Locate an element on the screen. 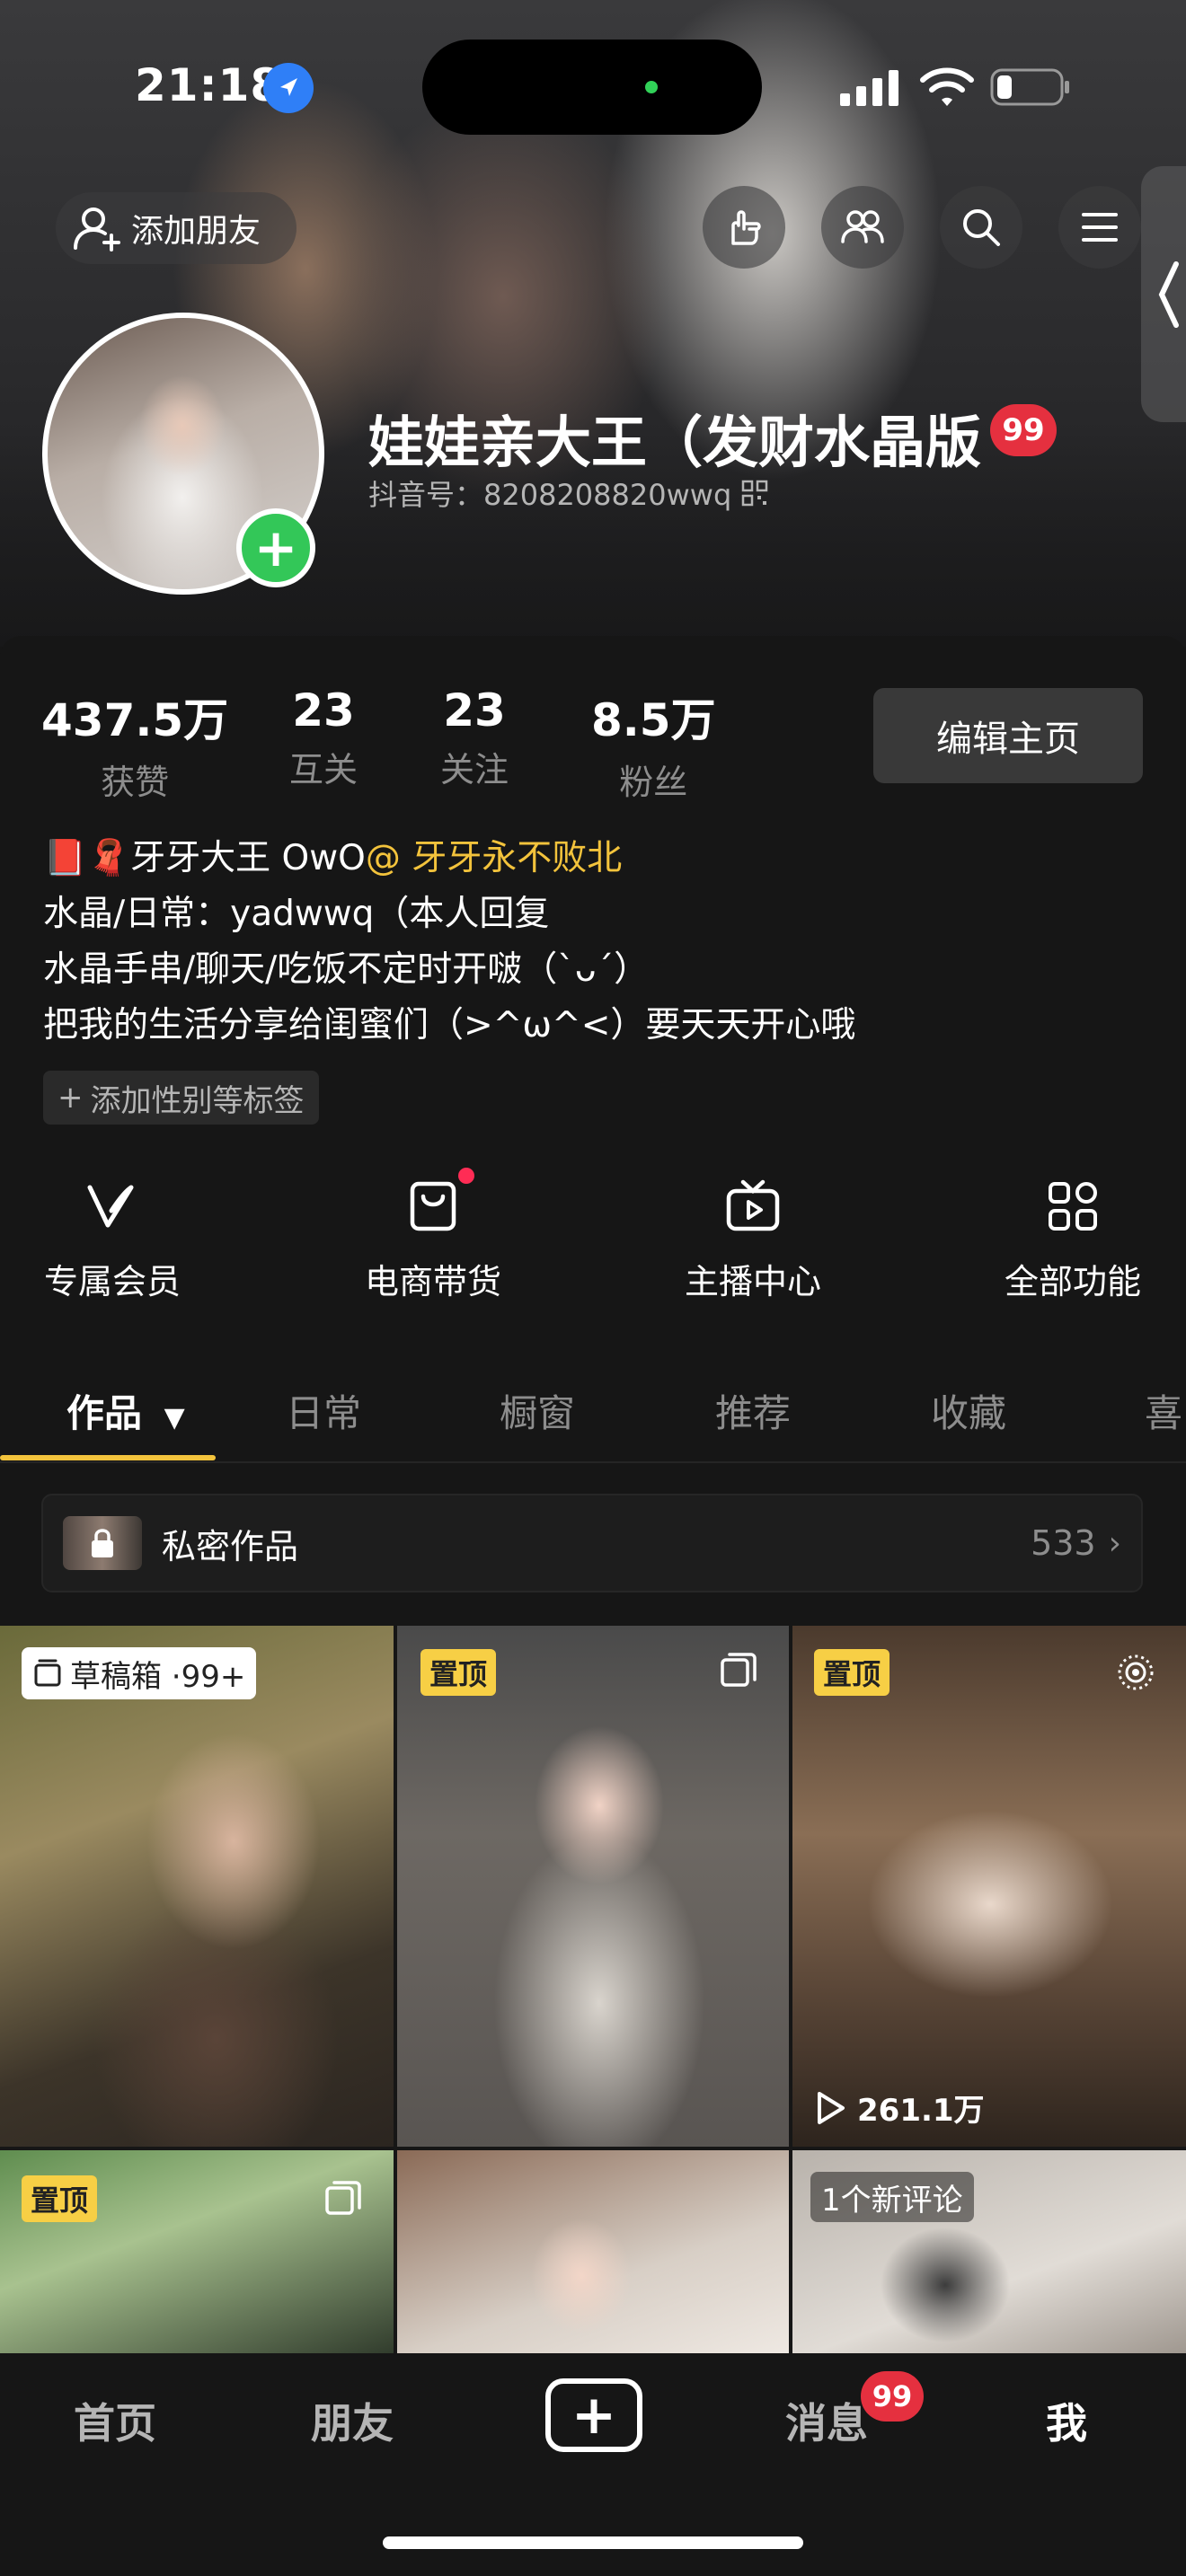 The image size is (1186, 2576). status-time: 21:18 is located at coordinates (209, 85).